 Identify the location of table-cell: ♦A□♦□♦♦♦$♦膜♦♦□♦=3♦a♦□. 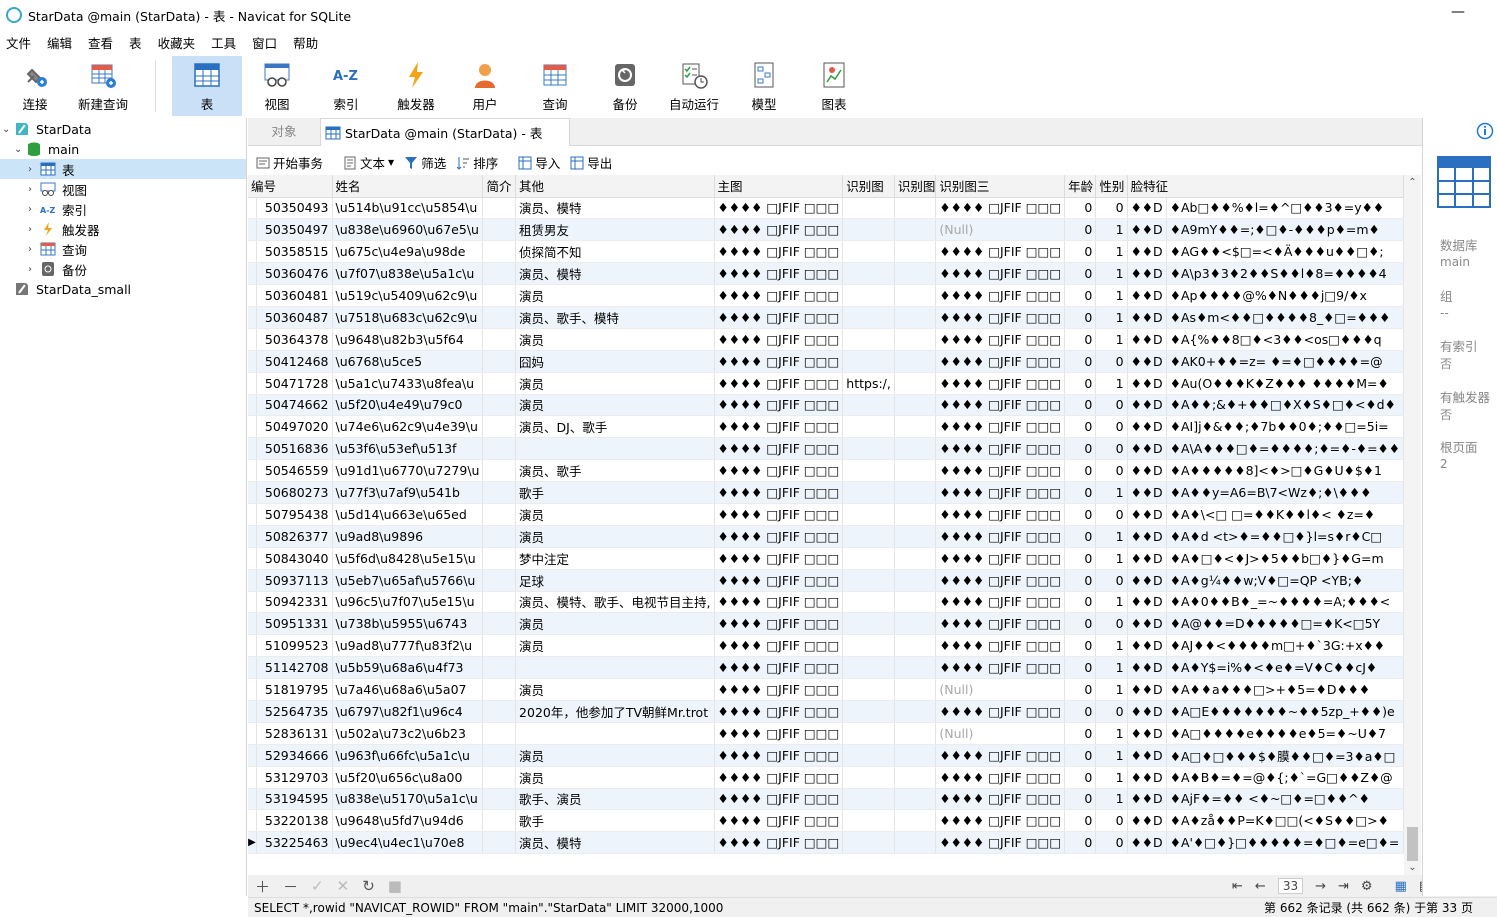
(1285, 755).